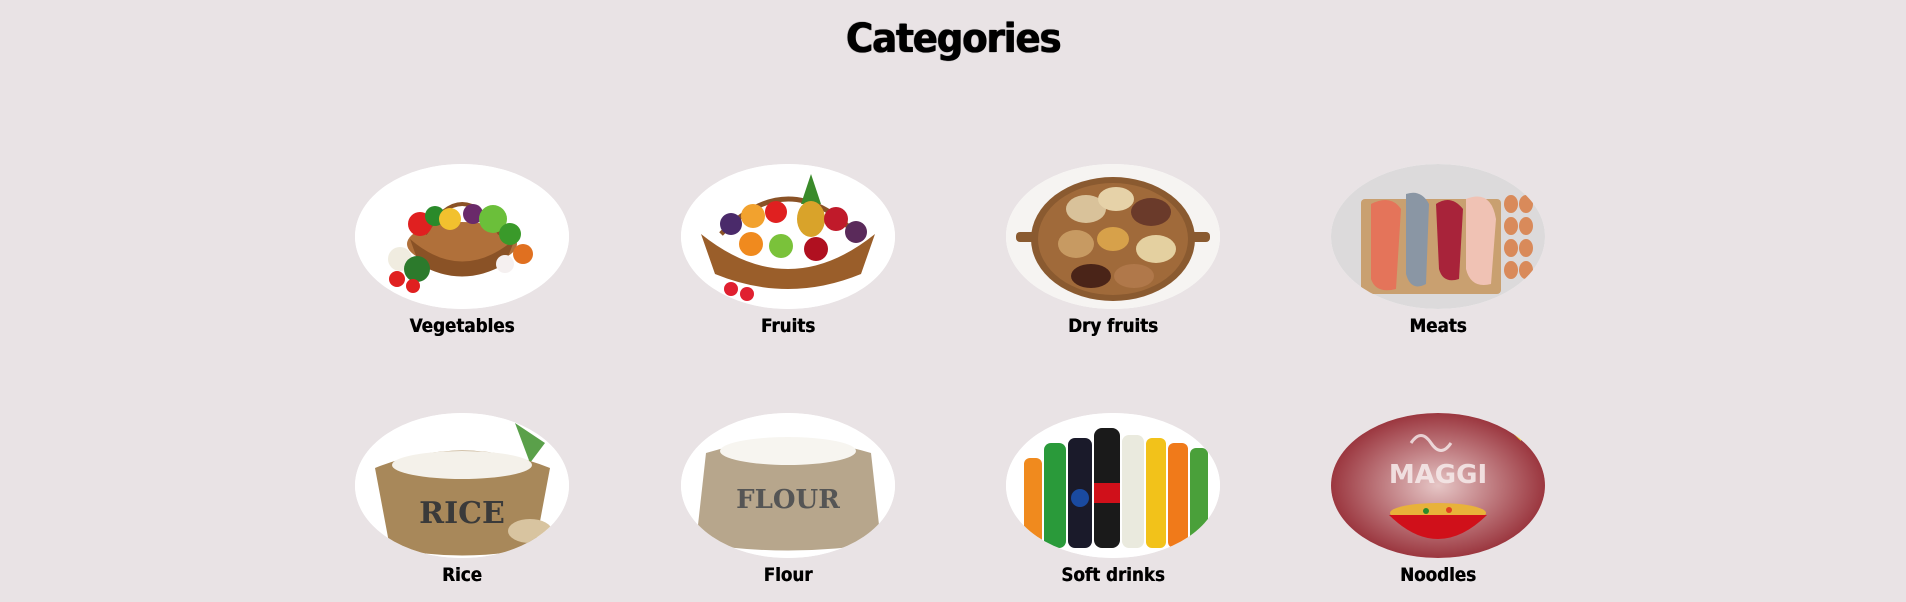 The height and width of the screenshot is (602, 1906). Describe the element at coordinates (788, 236) in the screenshot. I see `fruit-basket-image` at that location.